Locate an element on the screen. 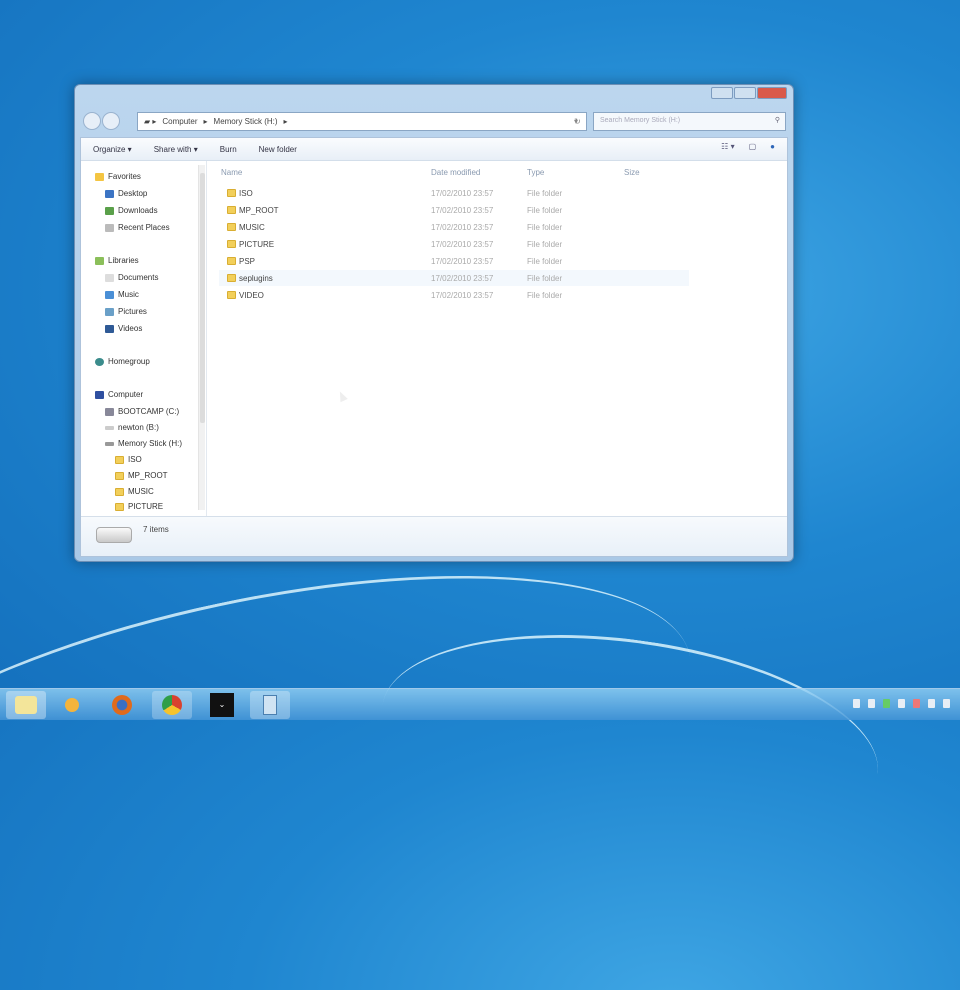 This screenshot has width=960, height=990. file-name: PICTURE is located at coordinates (257, 244).